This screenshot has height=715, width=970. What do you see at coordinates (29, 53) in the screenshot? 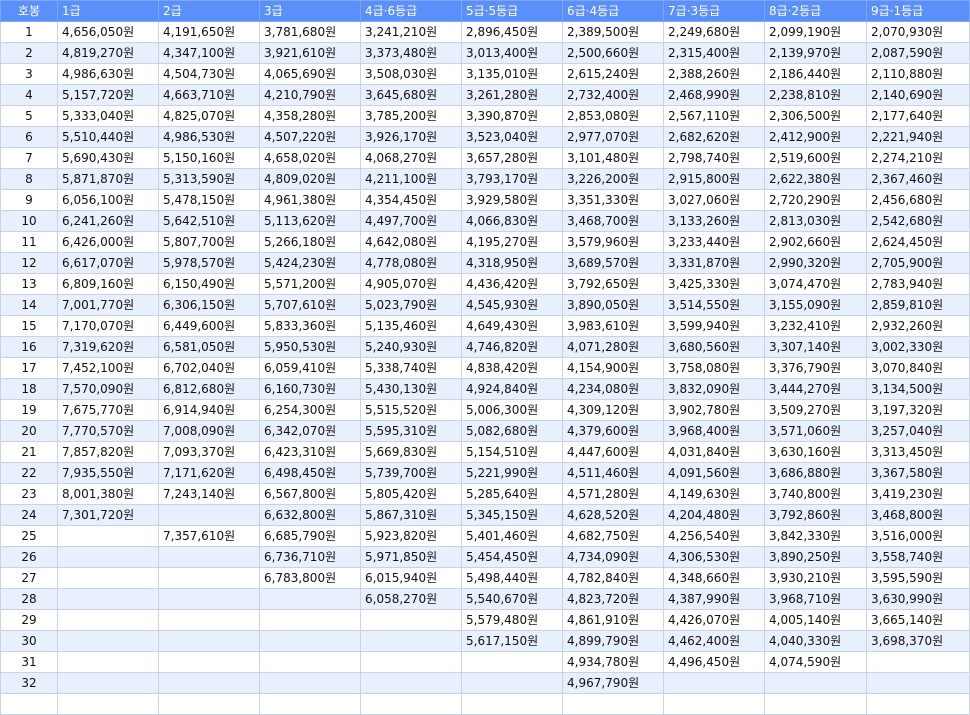
I see `step-number-cell: 2` at bounding box center [29, 53].